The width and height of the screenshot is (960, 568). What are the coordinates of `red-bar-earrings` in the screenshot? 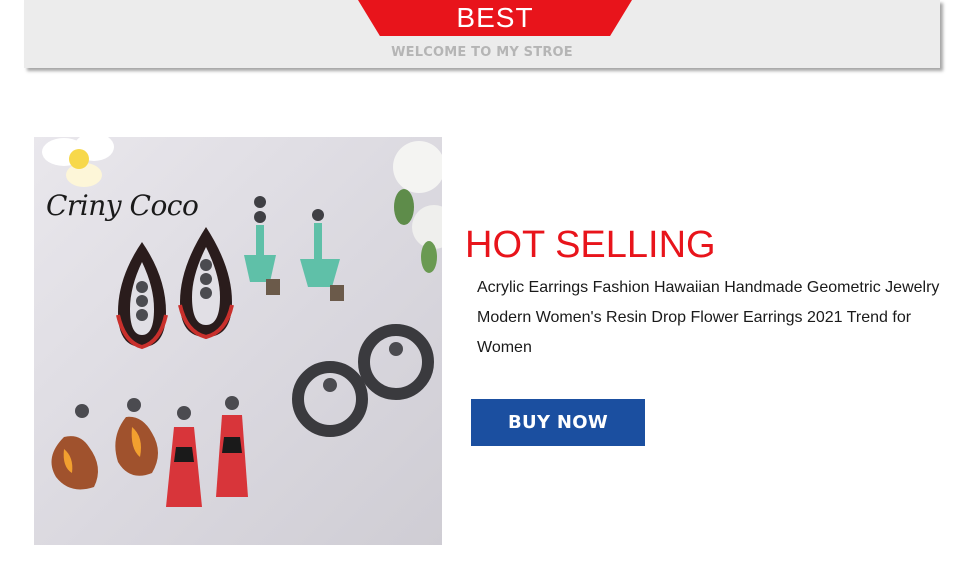 It's located at (207, 451).